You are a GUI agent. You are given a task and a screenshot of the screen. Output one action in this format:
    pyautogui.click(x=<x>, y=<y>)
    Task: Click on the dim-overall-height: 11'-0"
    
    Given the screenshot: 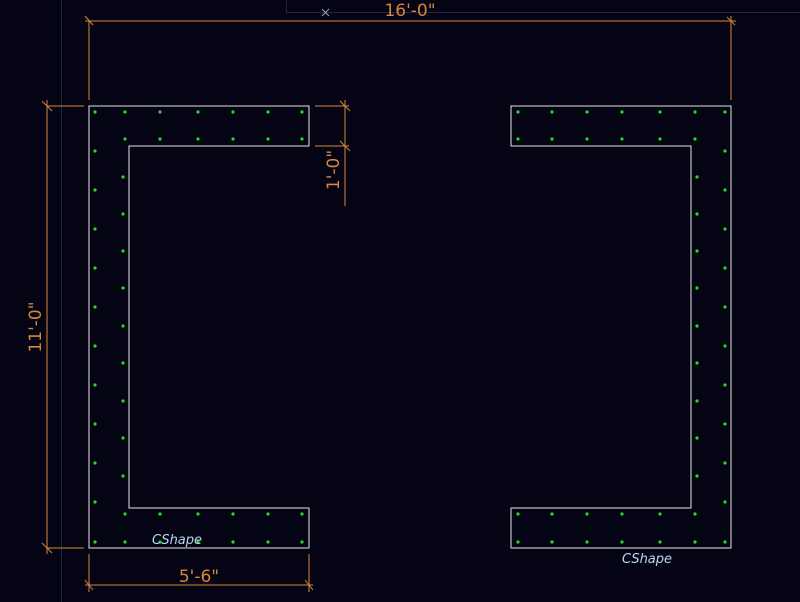 What is the action you would take?
    pyautogui.click(x=36, y=326)
    